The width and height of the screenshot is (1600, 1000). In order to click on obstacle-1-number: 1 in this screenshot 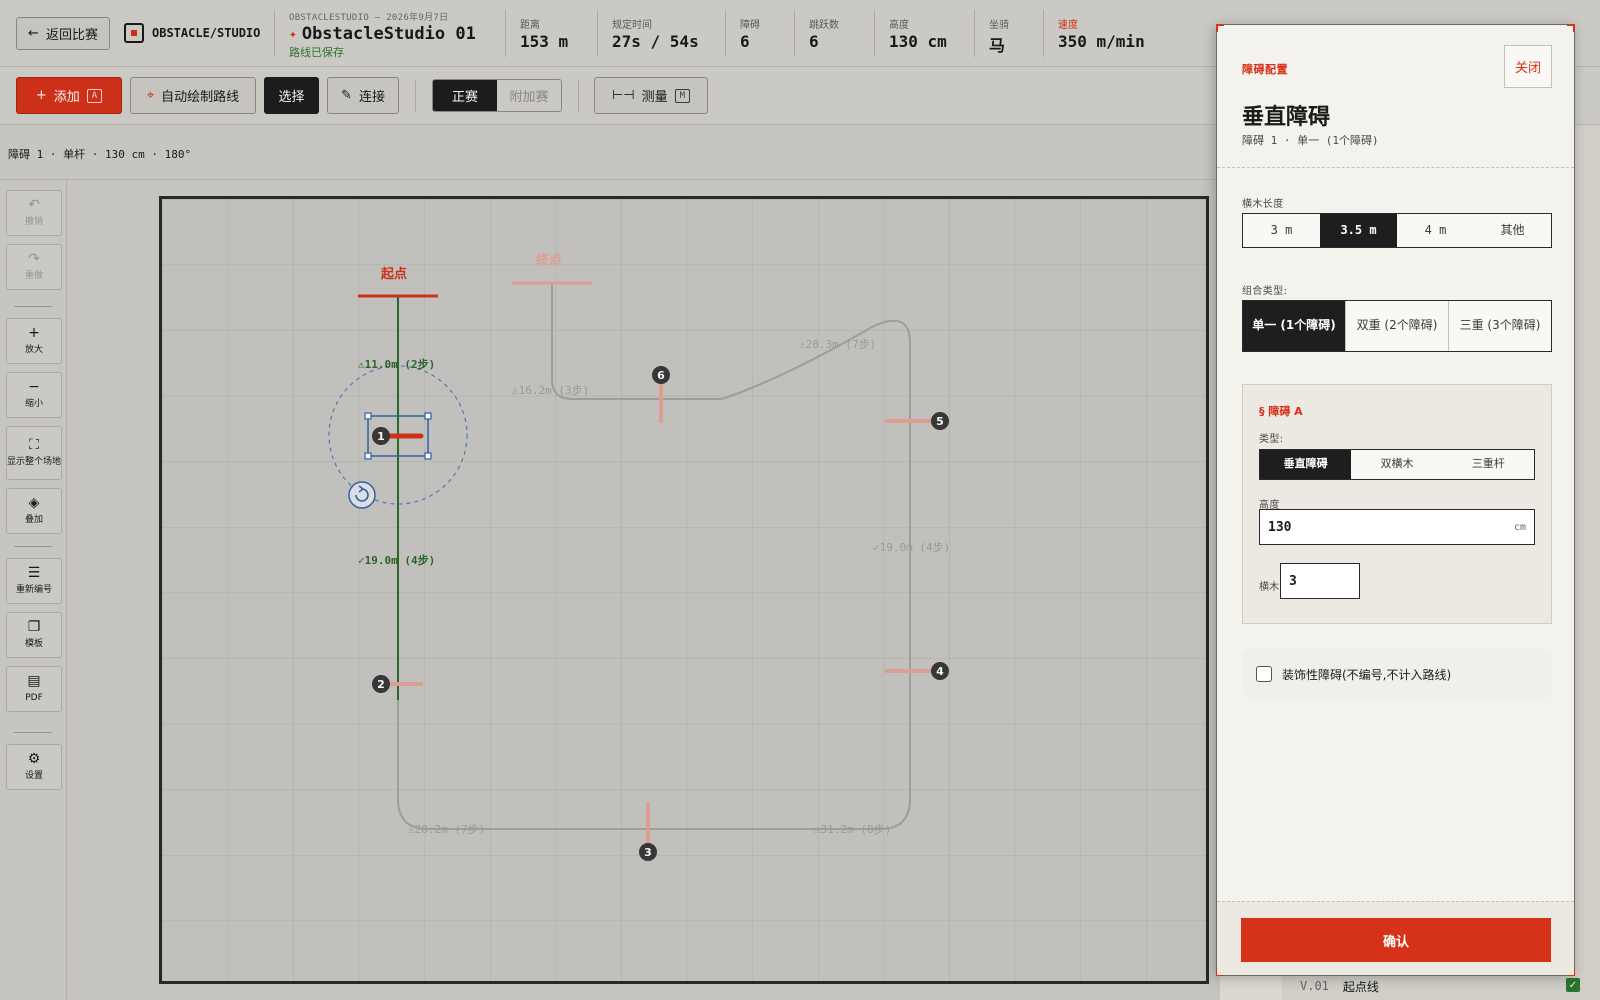, I will do `click(381, 436)`.